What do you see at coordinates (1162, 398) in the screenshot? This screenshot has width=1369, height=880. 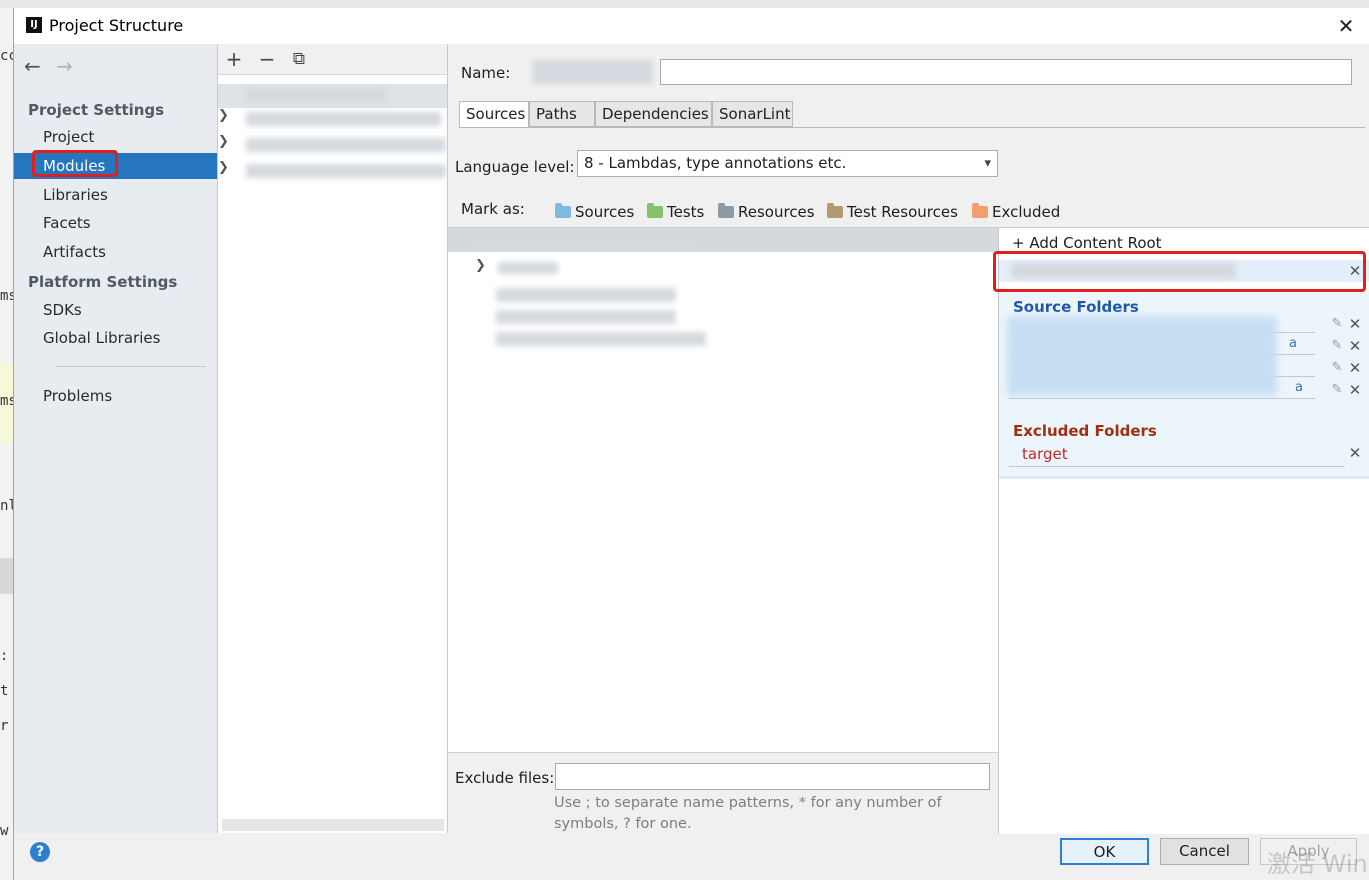 I see `source-folder-row-line` at bounding box center [1162, 398].